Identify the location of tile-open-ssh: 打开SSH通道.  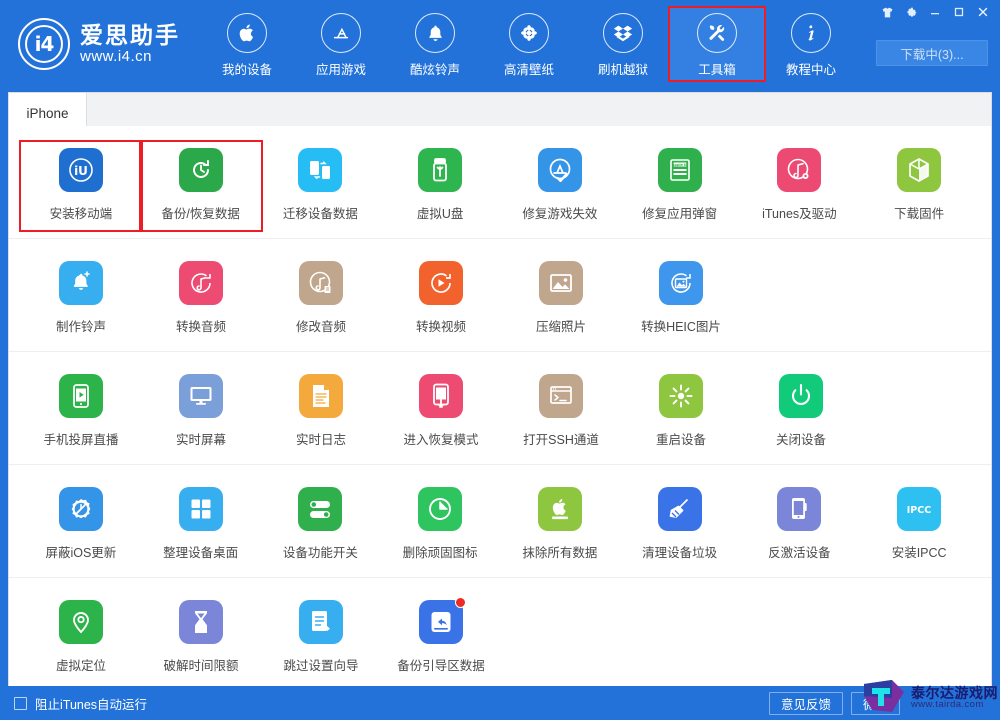
(561, 412).